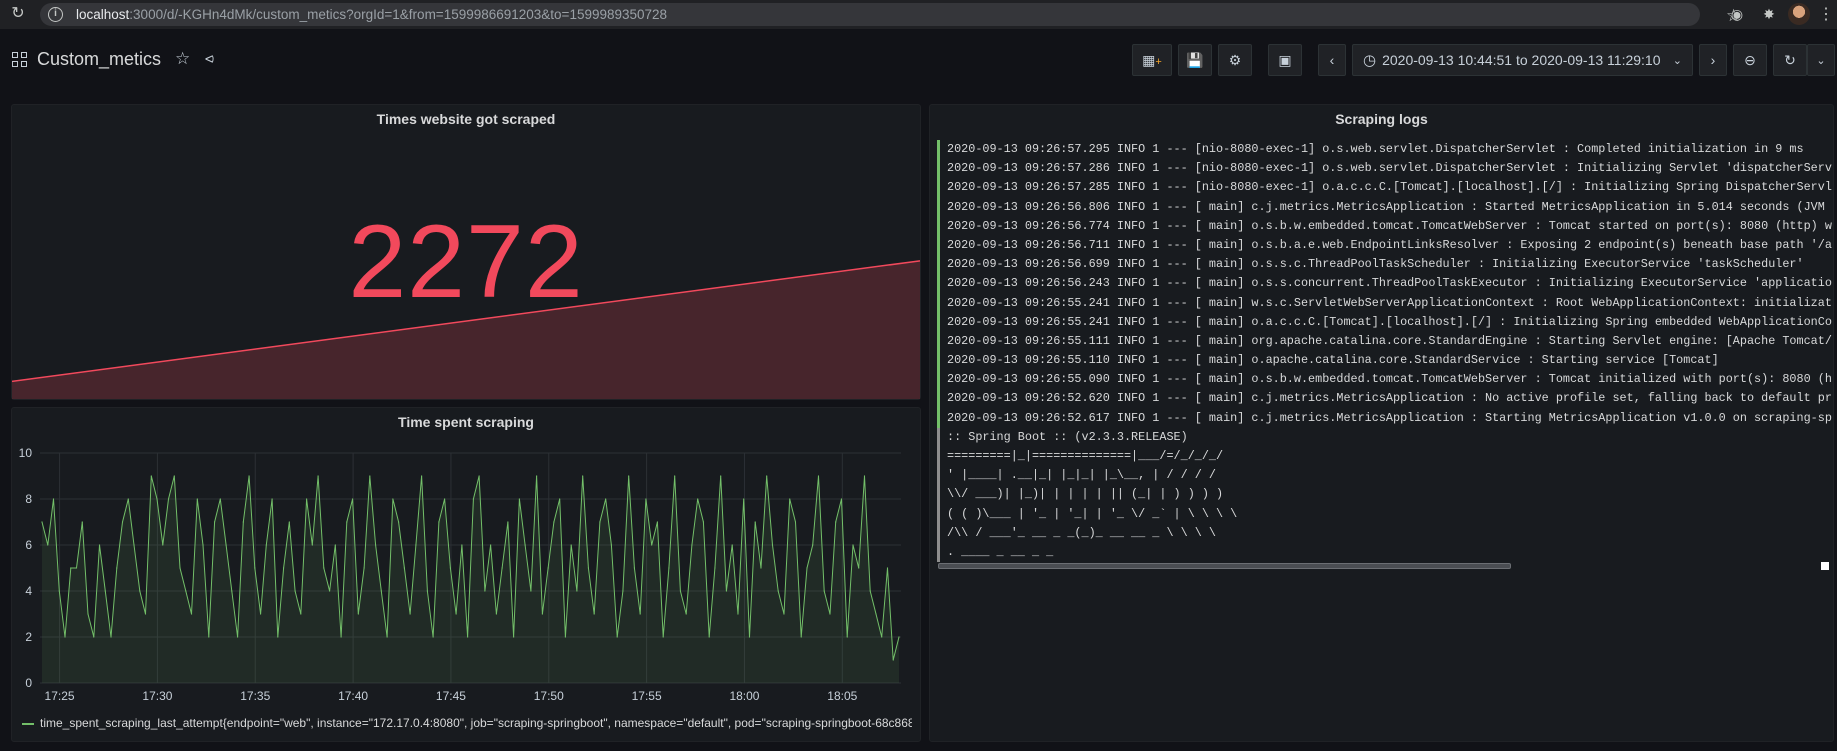 This screenshot has height=751, width=1837. I want to click on save-dashboard-button: 💾, so click(1195, 60).